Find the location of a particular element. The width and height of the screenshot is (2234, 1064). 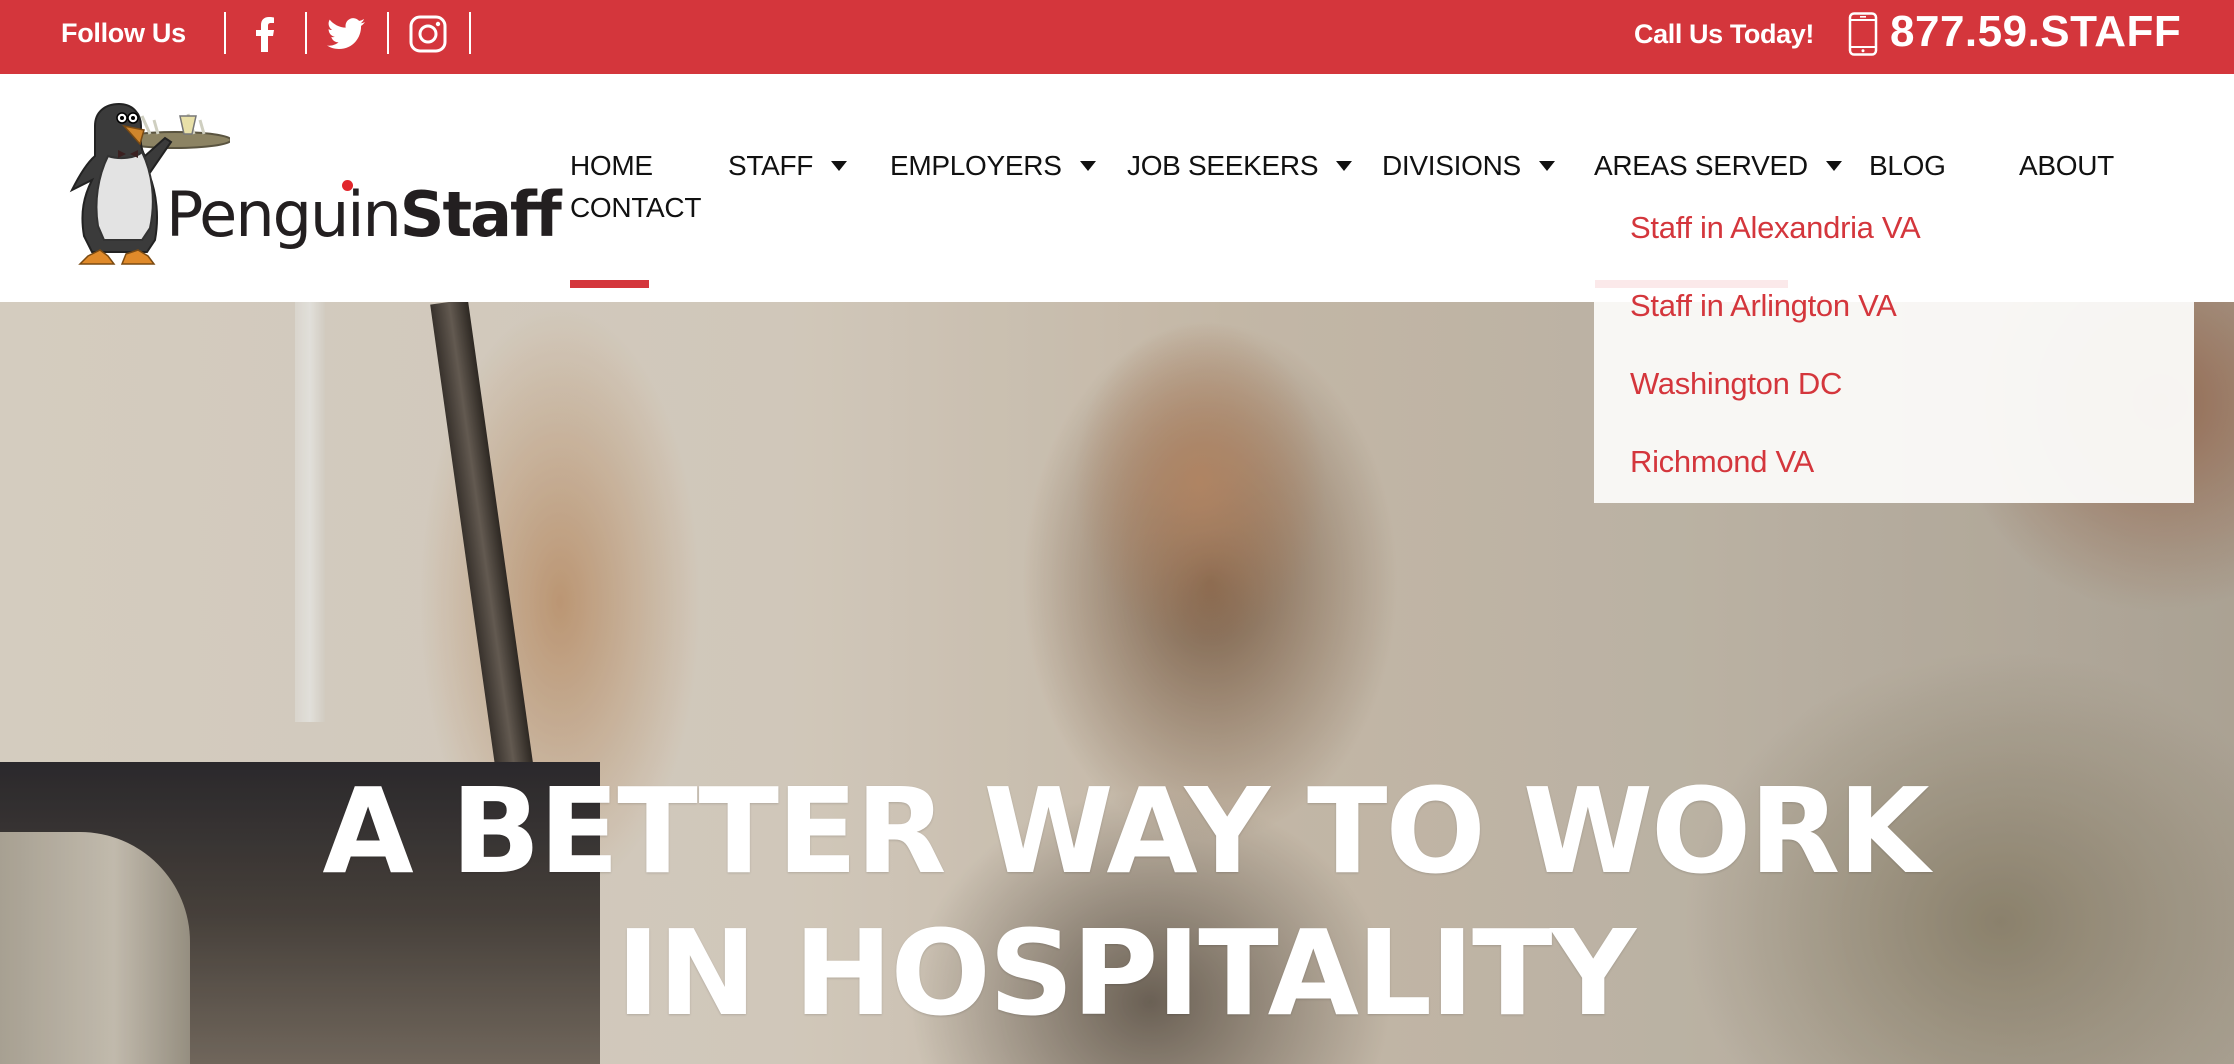

instagram-link is located at coordinates (428, 34).